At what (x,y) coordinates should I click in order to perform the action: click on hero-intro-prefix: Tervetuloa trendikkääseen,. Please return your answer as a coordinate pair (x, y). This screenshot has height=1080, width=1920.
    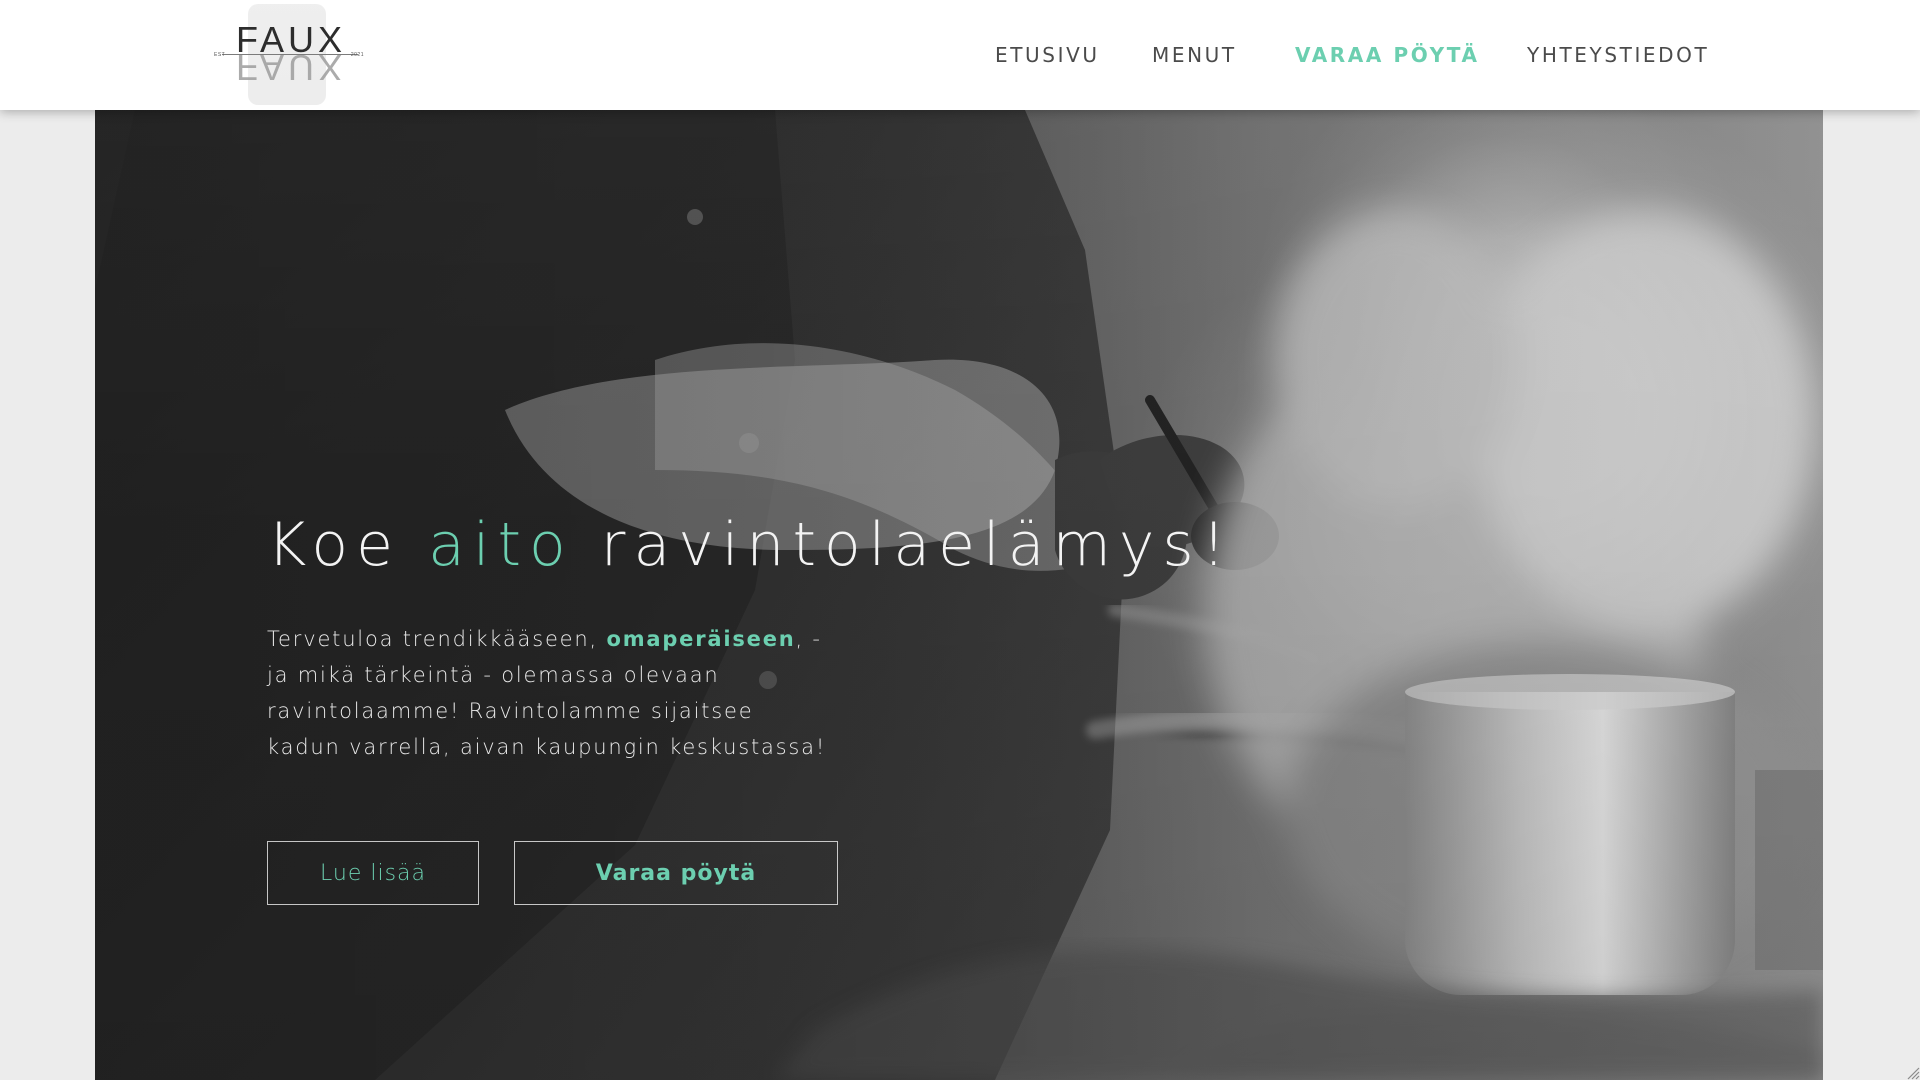
    Looking at the image, I should click on (437, 639).